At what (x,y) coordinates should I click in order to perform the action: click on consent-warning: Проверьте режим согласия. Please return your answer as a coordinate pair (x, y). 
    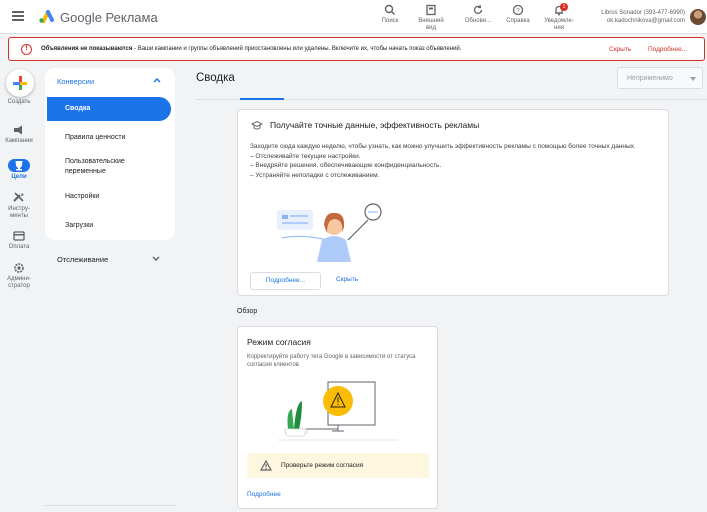
    Looking at the image, I should click on (338, 465).